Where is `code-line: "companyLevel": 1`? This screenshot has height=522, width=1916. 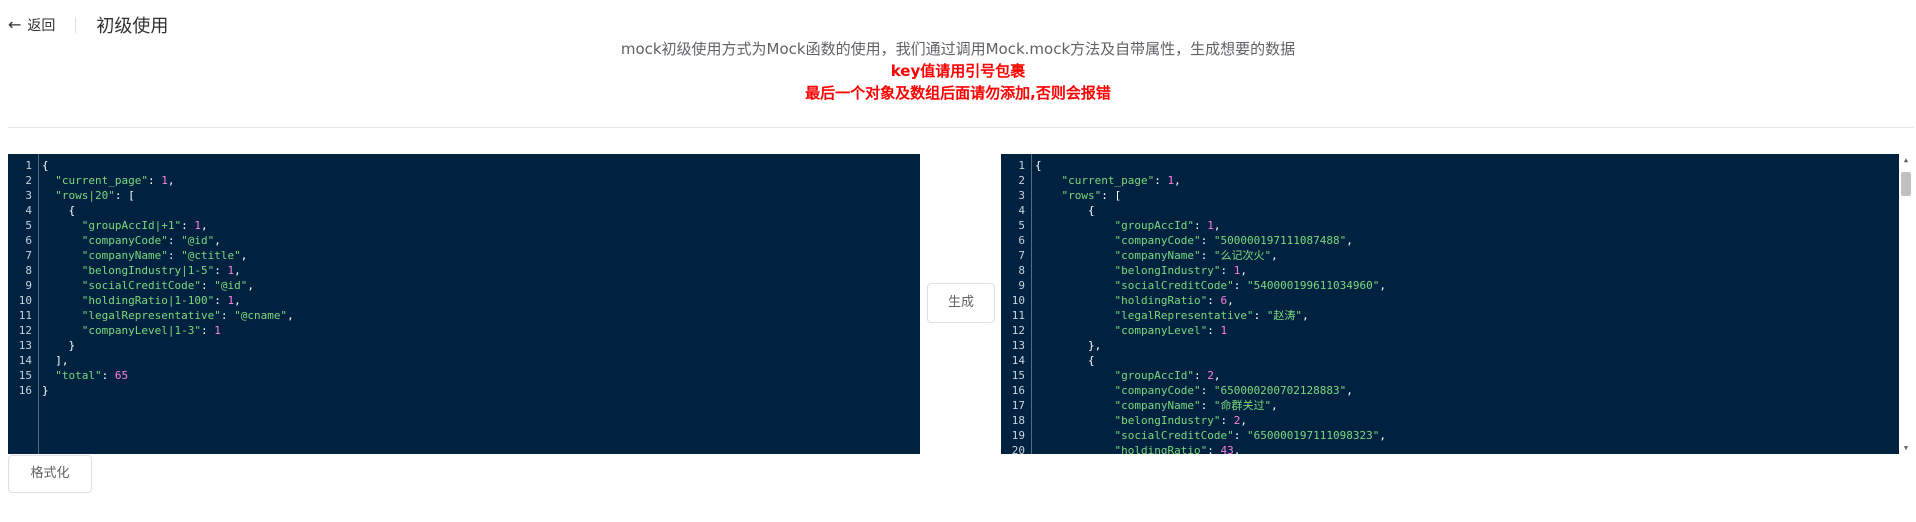 code-line: "companyLevel": 1 is located at coordinates (1467, 330).